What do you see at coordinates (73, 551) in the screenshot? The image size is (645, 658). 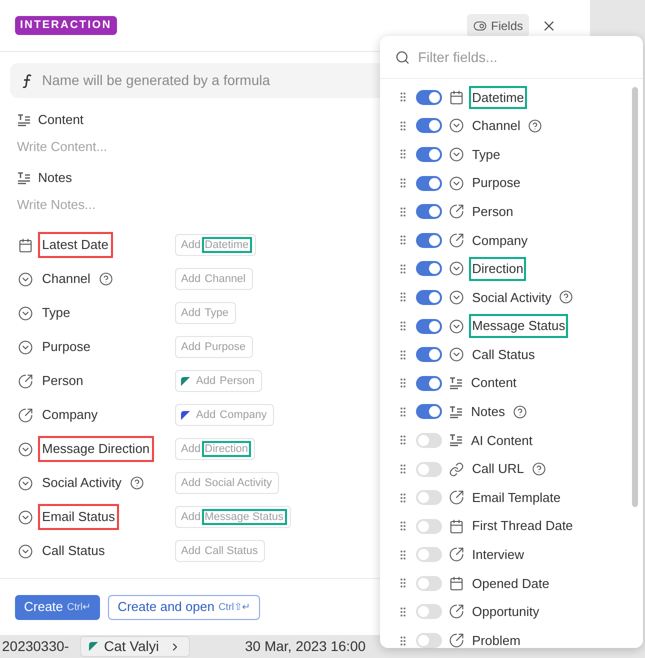 I see `property-label: Call Status` at bounding box center [73, 551].